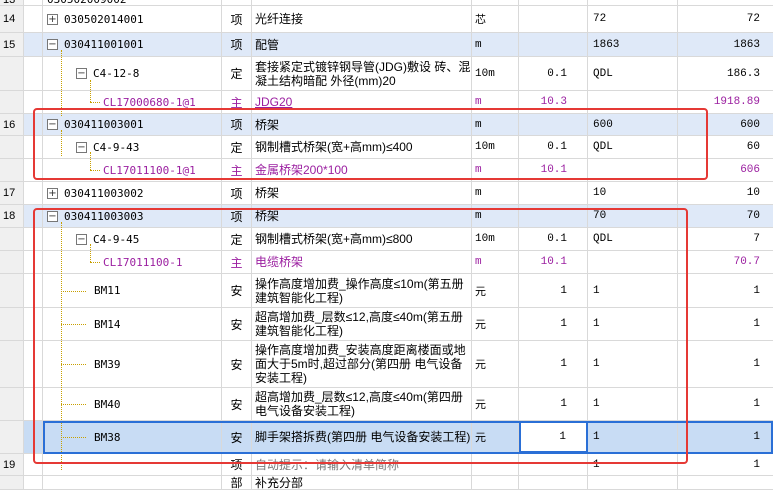 This screenshot has width=773, height=490. What do you see at coordinates (633, 193) in the screenshot?
I see `item-quantity: 10` at bounding box center [633, 193].